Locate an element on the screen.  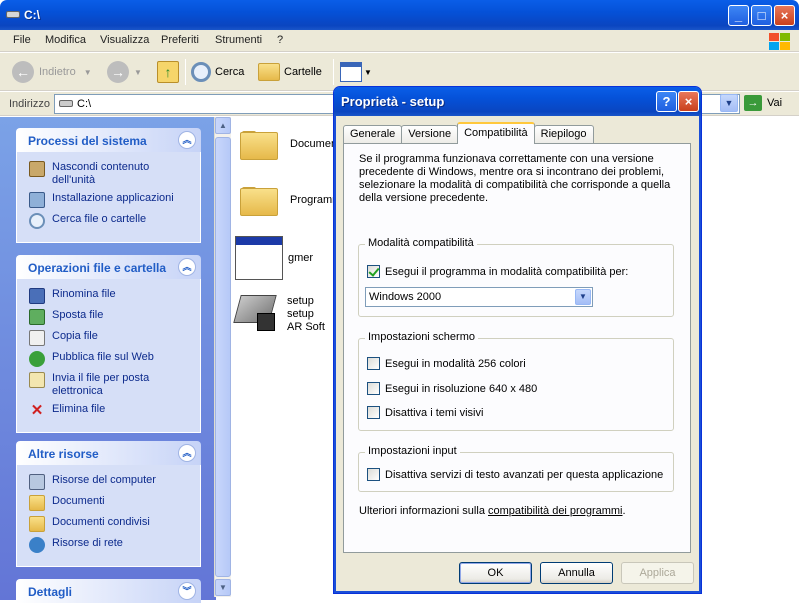
ok-button: OK is located at coordinates (495, 573).